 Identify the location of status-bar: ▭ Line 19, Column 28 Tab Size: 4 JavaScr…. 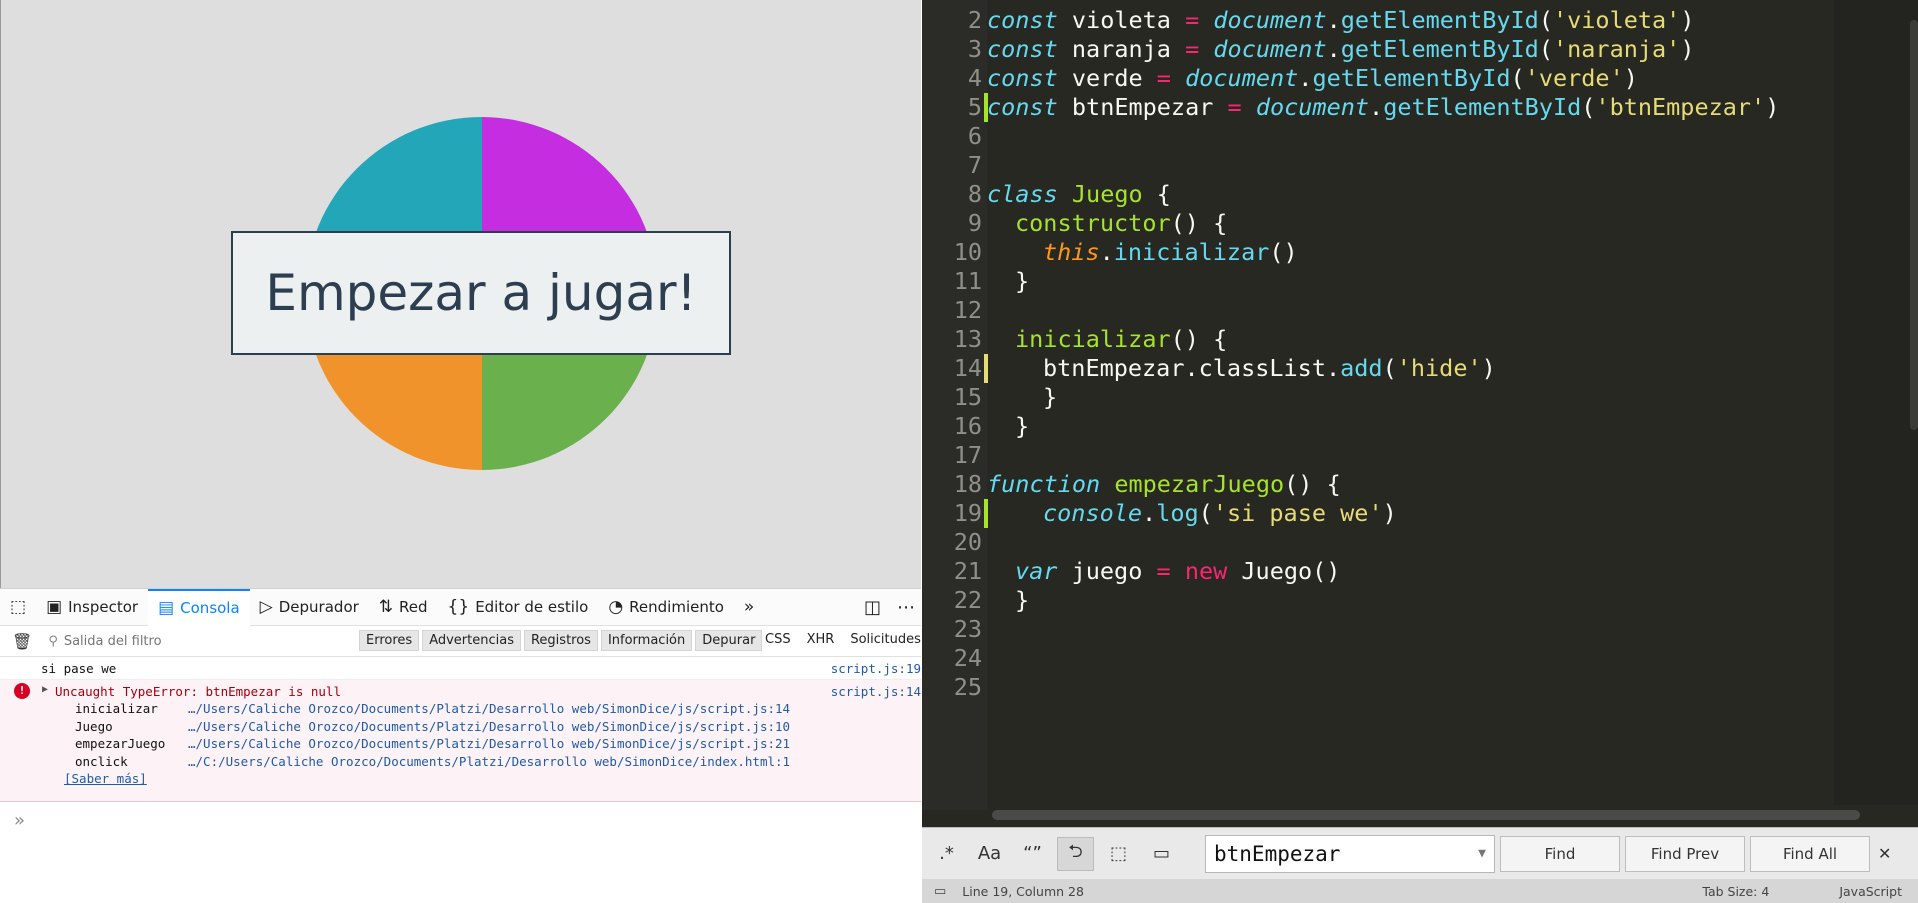
(1420, 891).